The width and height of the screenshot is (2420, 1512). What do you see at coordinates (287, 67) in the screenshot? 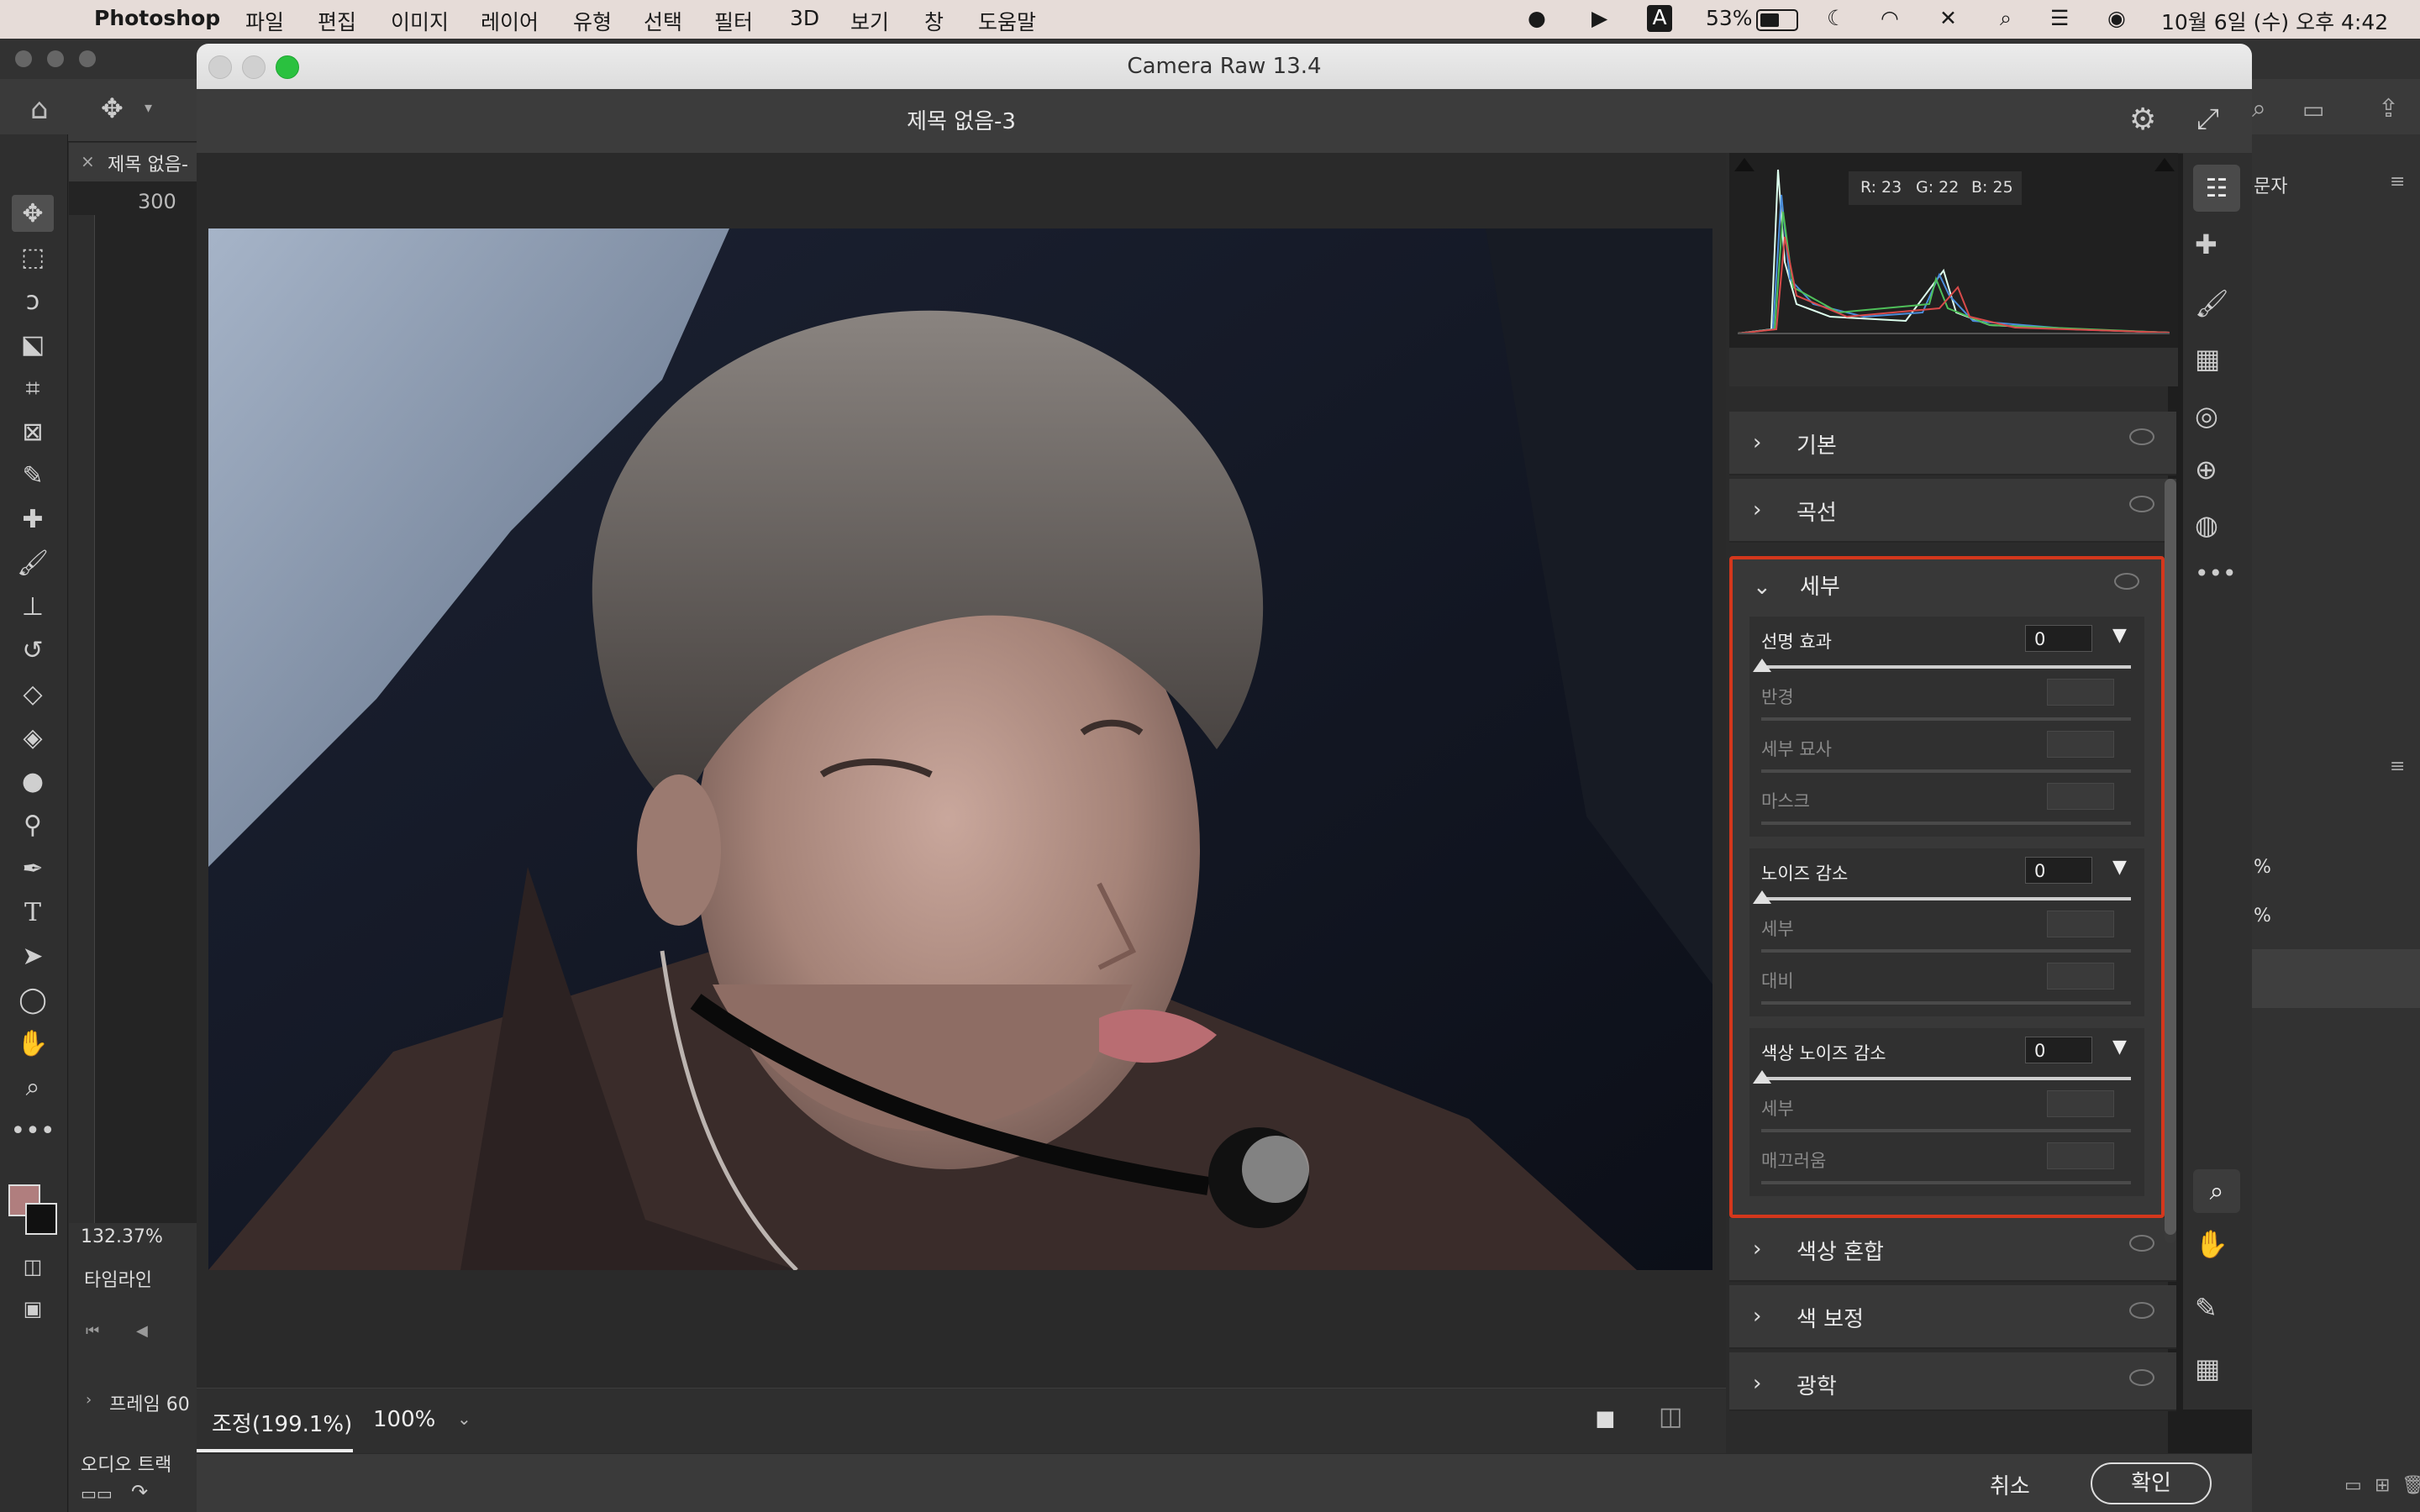
I see `window-zoom-button` at bounding box center [287, 67].